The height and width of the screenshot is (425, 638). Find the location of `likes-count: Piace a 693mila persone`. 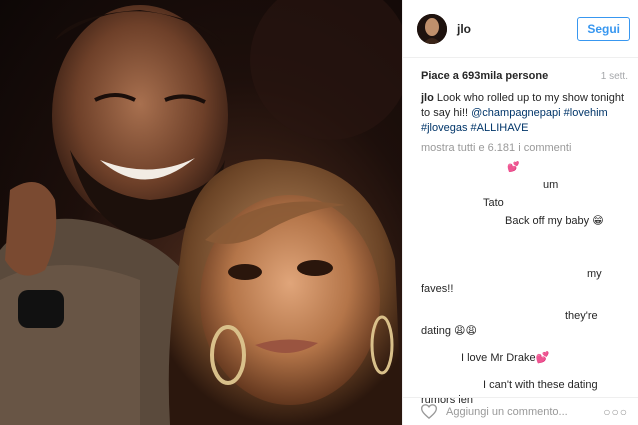

likes-count: Piace a 693mila persone is located at coordinates (484, 76).